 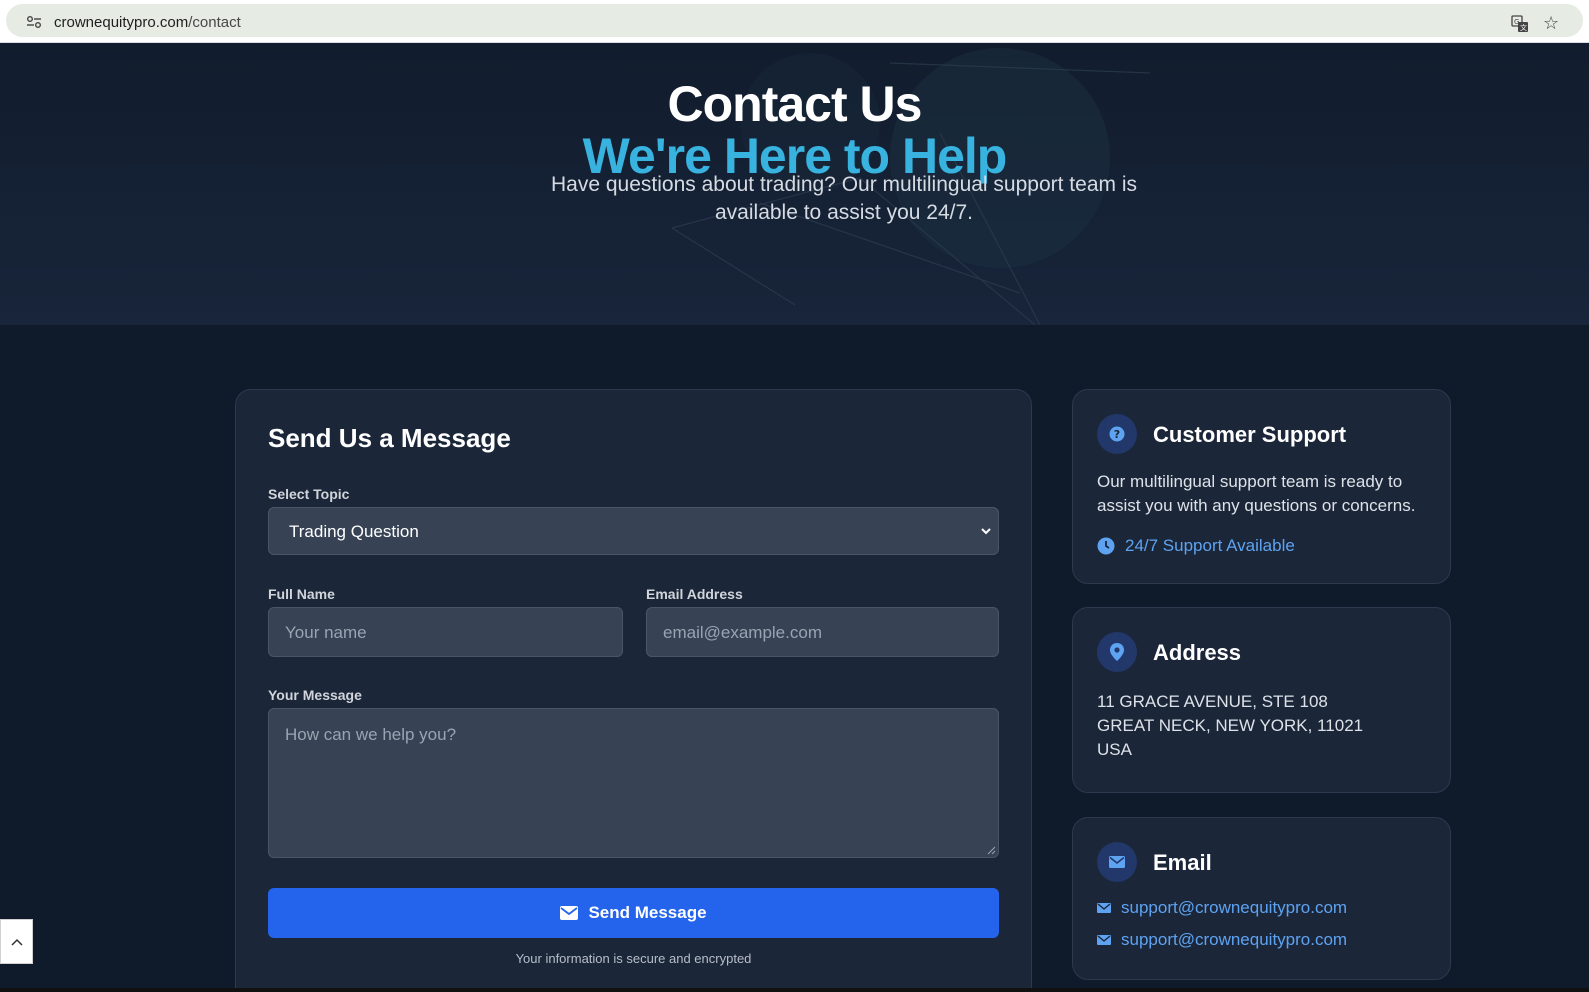 I want to click on topic-select-value: Trading Question, so click(x=354, y=531).